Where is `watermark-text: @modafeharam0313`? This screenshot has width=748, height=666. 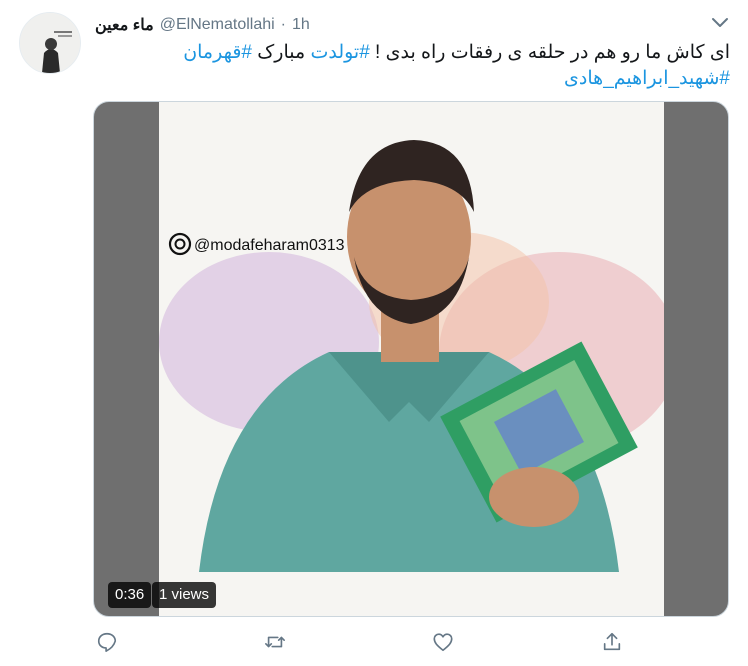
watermark-text: @modafeharam0313 is located at coordinates (269, 245).